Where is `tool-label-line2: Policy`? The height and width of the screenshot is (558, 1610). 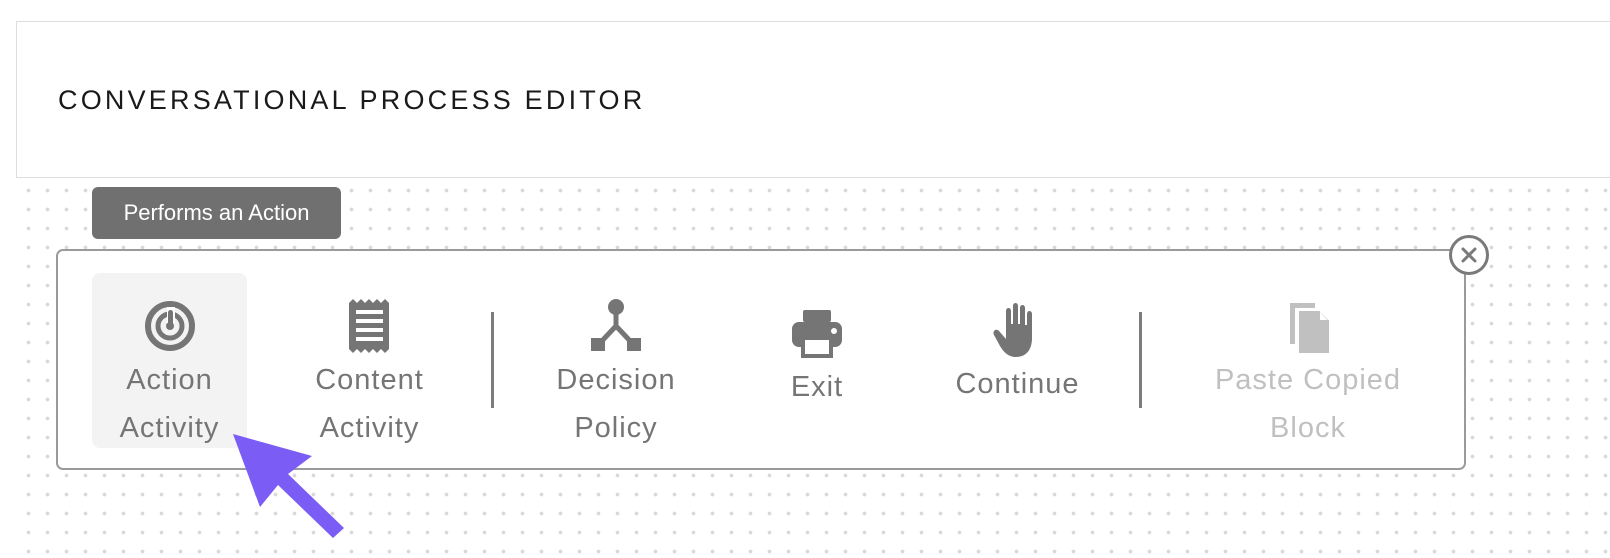
tool-label-line2: Policy is located at coordinates (616, 428).